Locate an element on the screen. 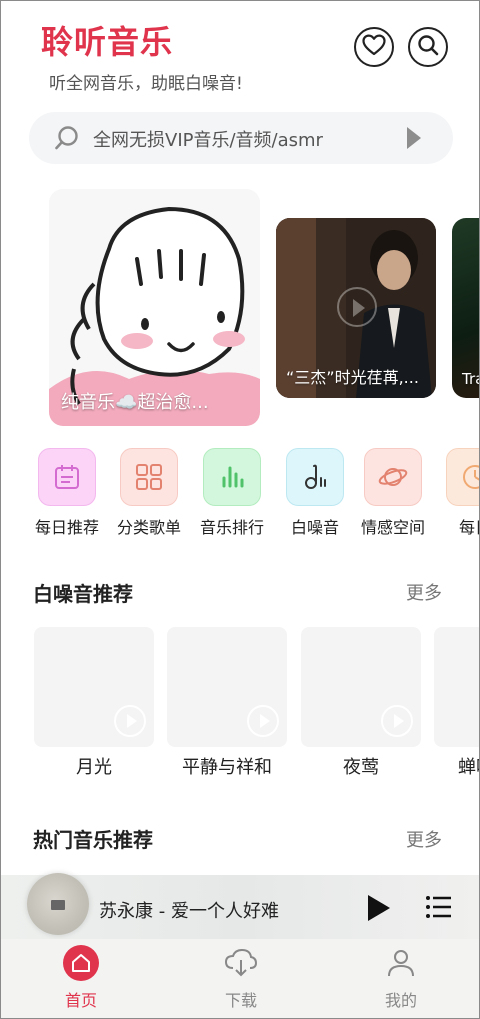 The height and width of the screenshot is (1019, 480). category-emotion-space: 情感空间 is located at coordinates (393, 493).